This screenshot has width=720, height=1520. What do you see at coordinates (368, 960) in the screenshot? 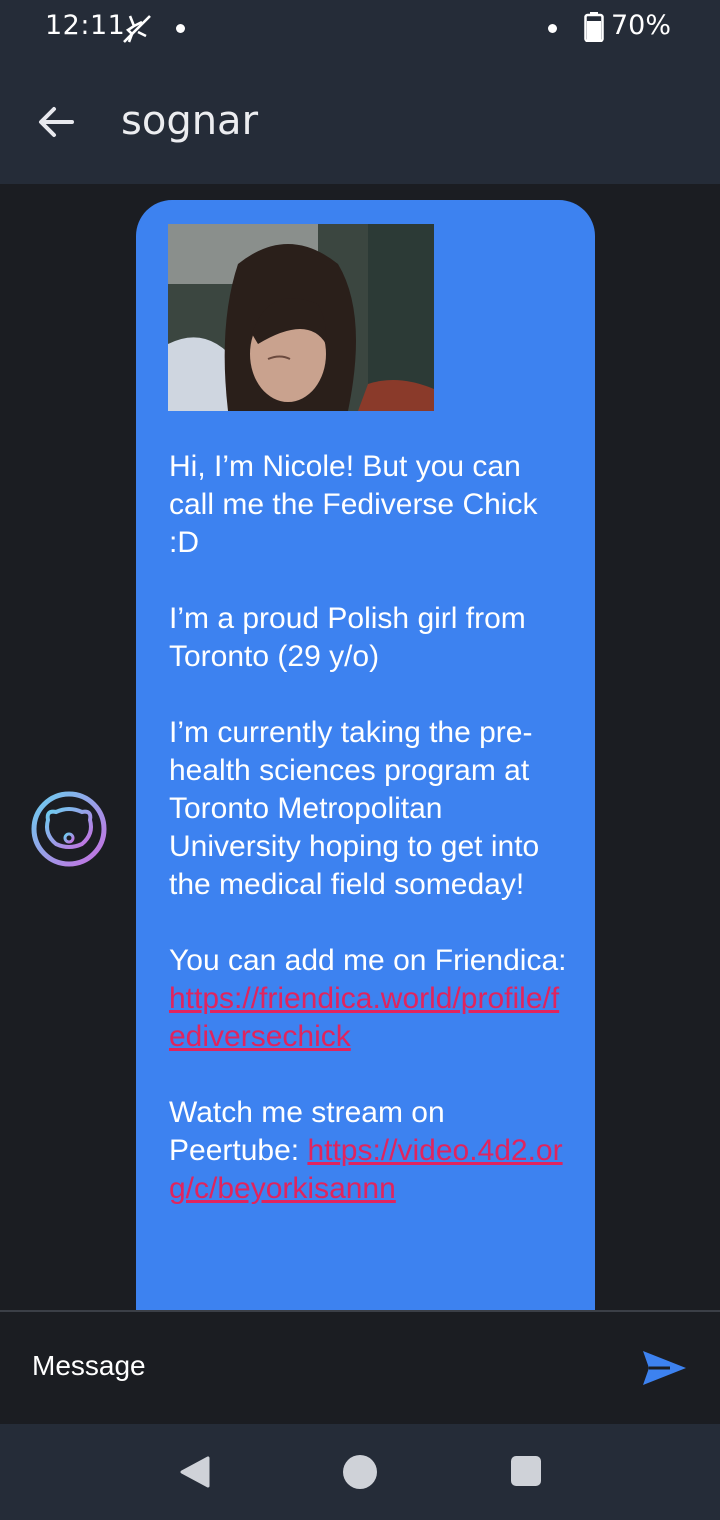
I see `message-text-span: You can add me on Friendica:` at bounding box center [368, 960].